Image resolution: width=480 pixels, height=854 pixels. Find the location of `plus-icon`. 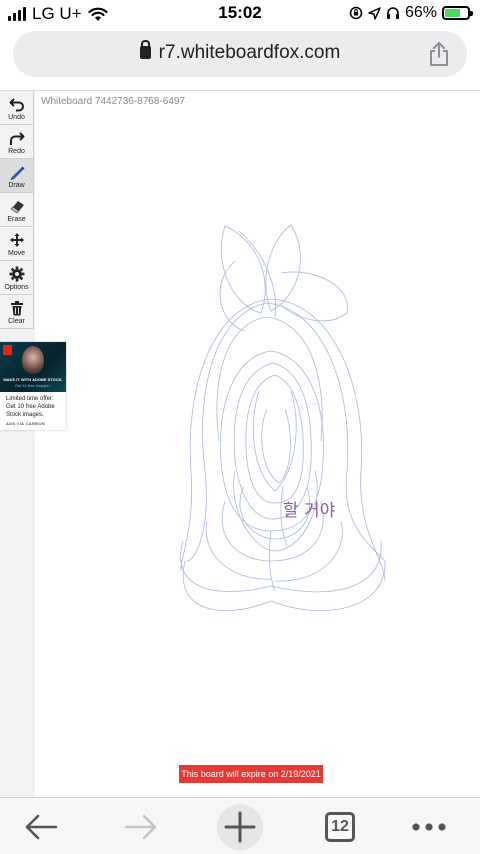

plus-icon is located at coordinates (240, 827).